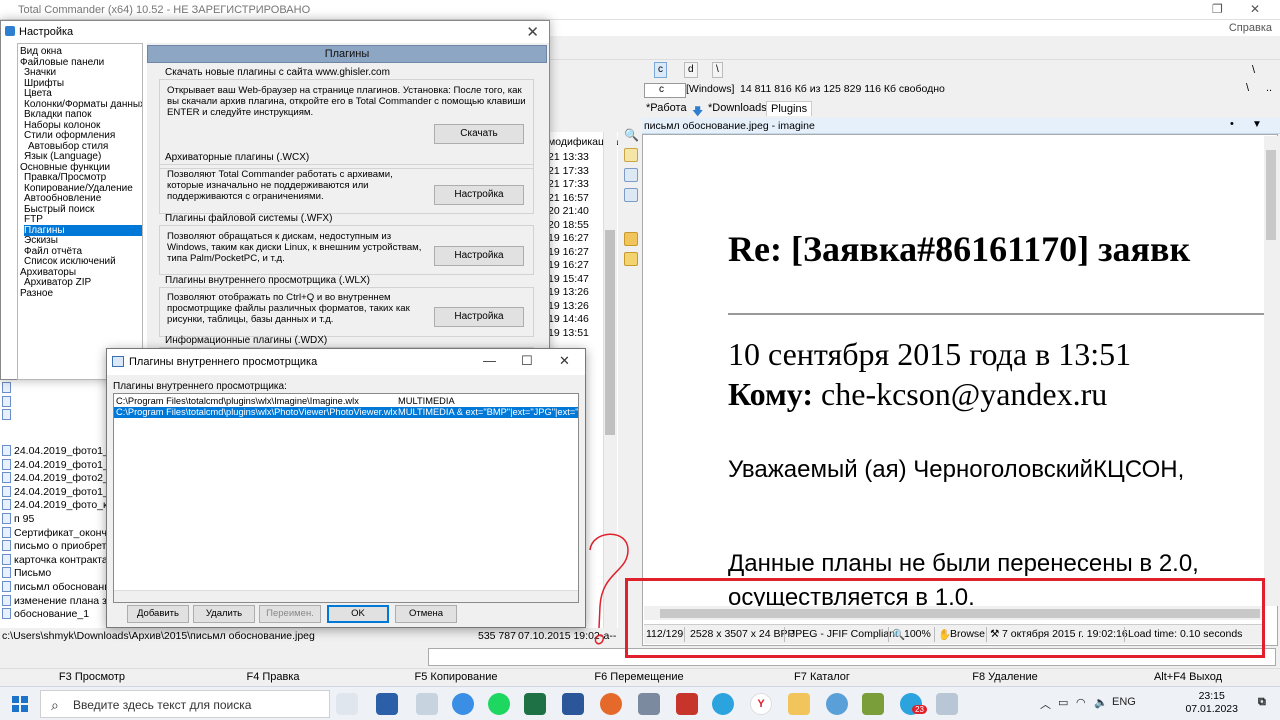 The image size is (1280, 720). I want to click on tree-item: Плагины, so click(83, 230).